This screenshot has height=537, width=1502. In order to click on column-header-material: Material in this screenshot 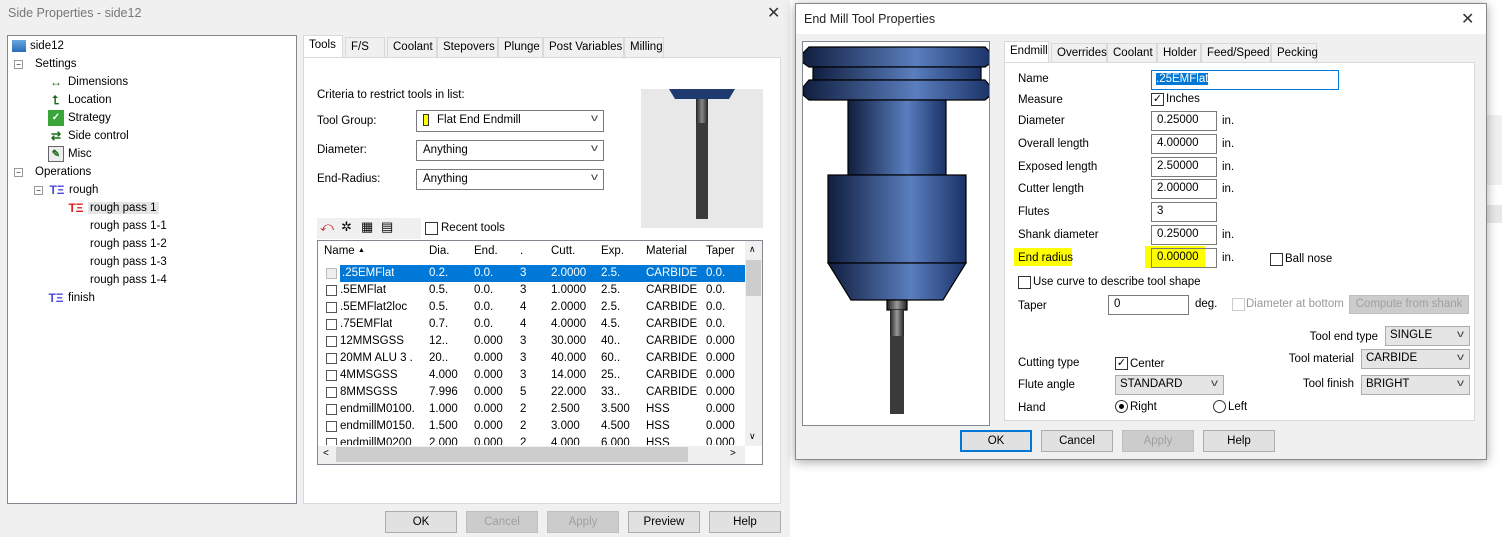, I will do `click(666, 251)`.